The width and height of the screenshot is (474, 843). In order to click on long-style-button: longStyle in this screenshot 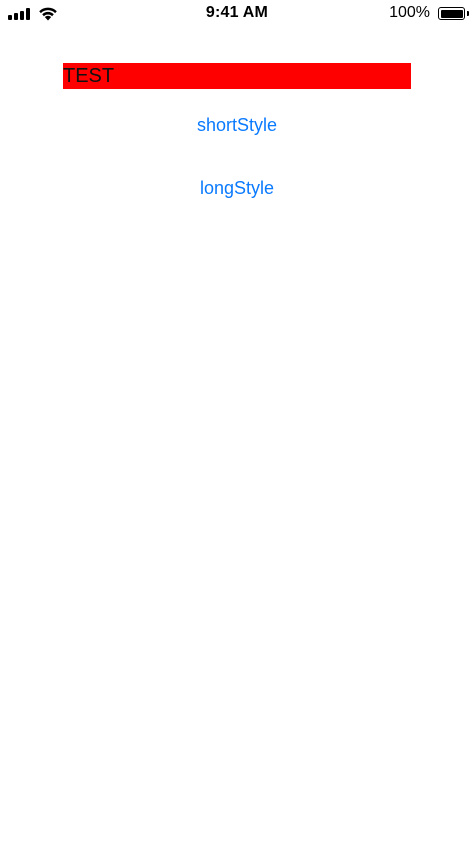, I will do `click(237, 188)`.